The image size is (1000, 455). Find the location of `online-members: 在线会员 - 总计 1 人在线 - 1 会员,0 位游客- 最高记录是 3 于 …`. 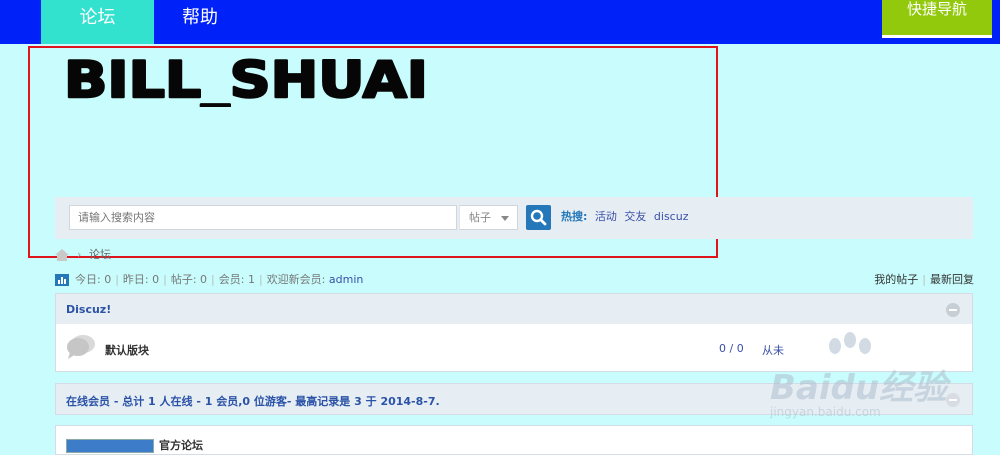

online-members: 在线会员 - 总计 1 人在线 - 1 会员,0 位游客- 最高记录是 3 于 … is located at coordinates (514, 399).